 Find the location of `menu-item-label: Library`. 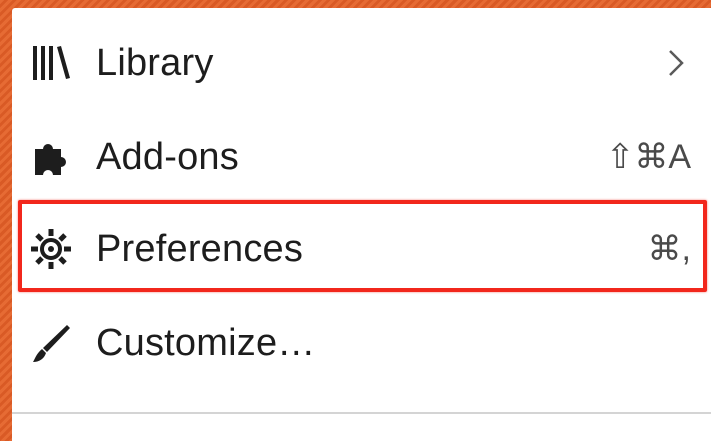

menu-item-label: Library is located at coordinates (155, 63).